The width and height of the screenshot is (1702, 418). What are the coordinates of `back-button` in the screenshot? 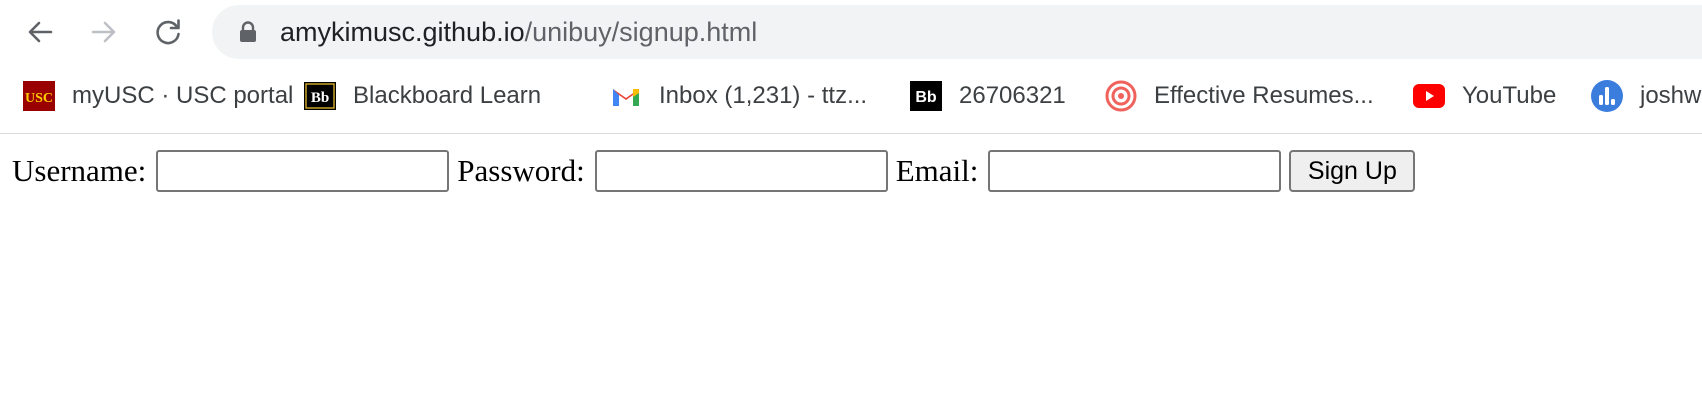 It's located at (40, 32).